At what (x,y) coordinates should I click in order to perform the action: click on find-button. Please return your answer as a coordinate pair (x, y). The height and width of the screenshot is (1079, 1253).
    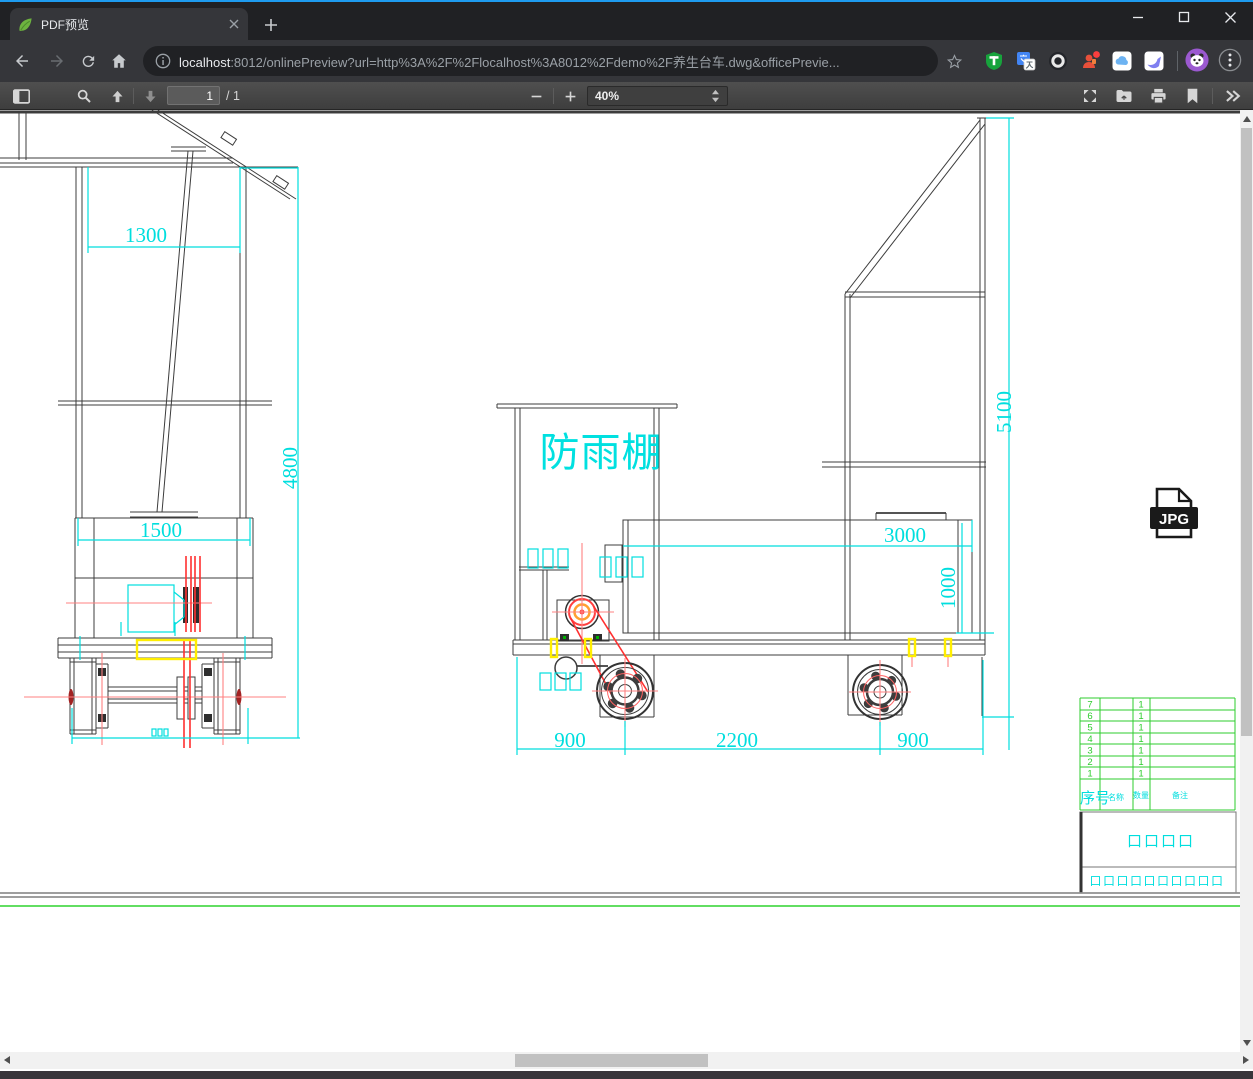
    Looking at the image, I should click on (84, 96).